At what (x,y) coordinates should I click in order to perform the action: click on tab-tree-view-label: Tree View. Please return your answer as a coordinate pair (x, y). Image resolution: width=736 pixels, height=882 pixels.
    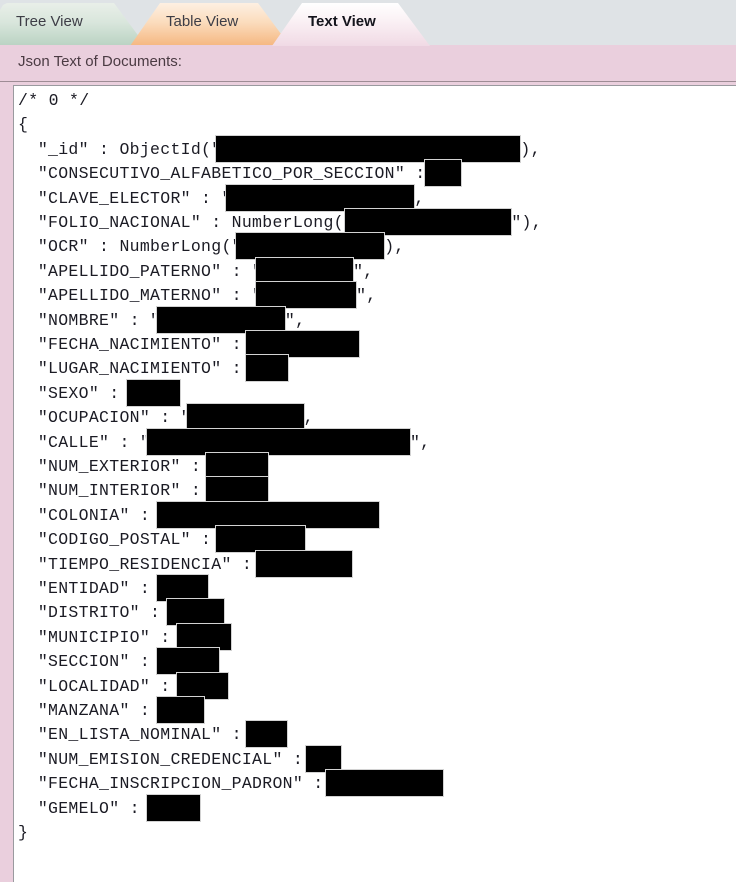
    Looking at the image, I should click on (49, 21).